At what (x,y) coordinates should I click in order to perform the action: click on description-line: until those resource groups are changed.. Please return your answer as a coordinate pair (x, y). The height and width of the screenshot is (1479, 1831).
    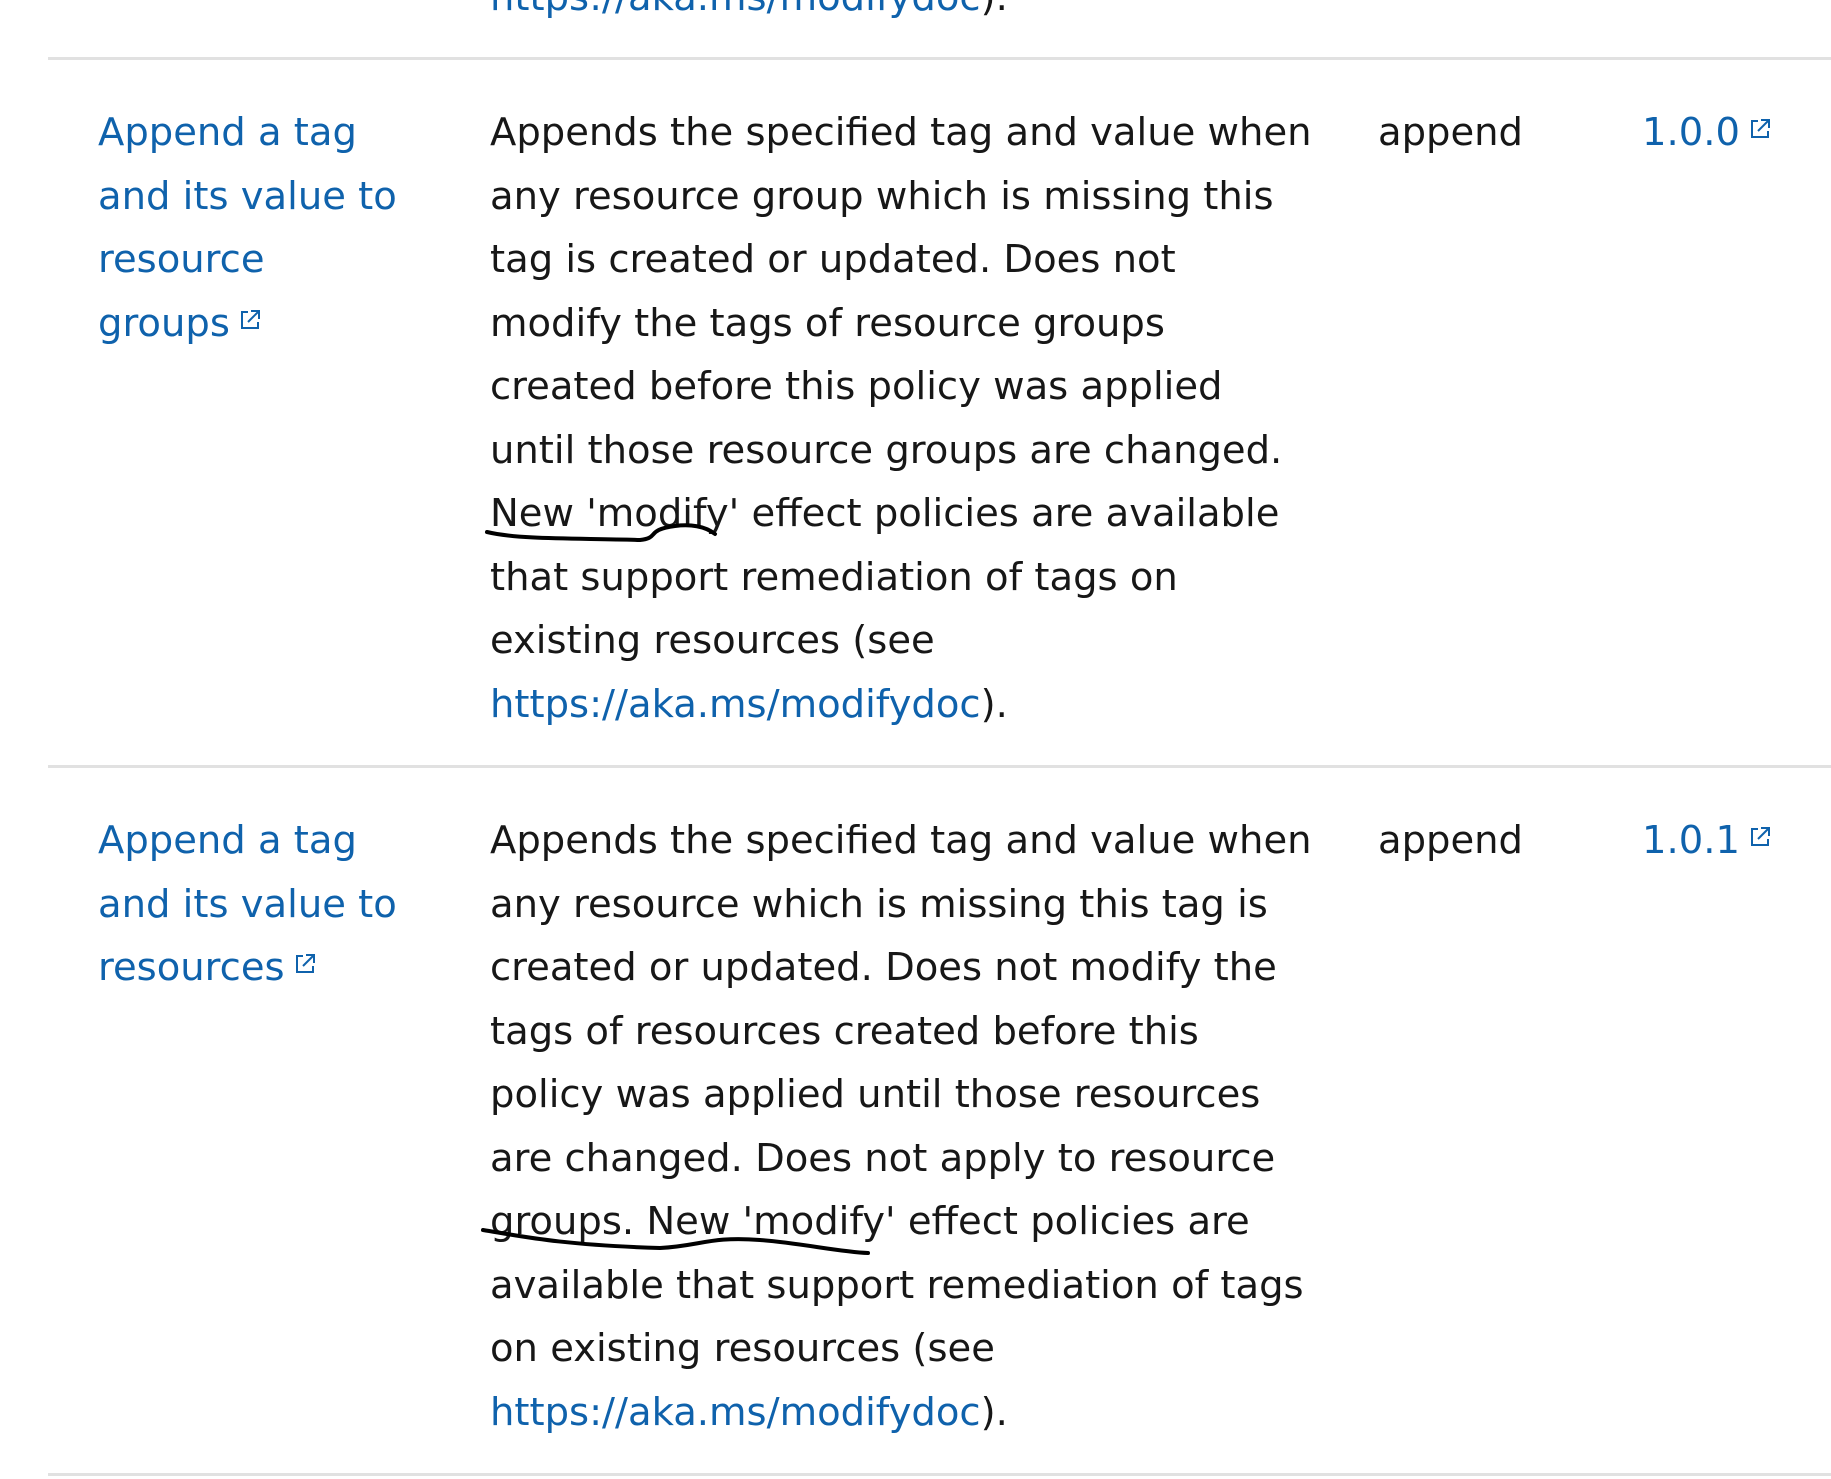
    Looking at the image, I should click on (886, 450).